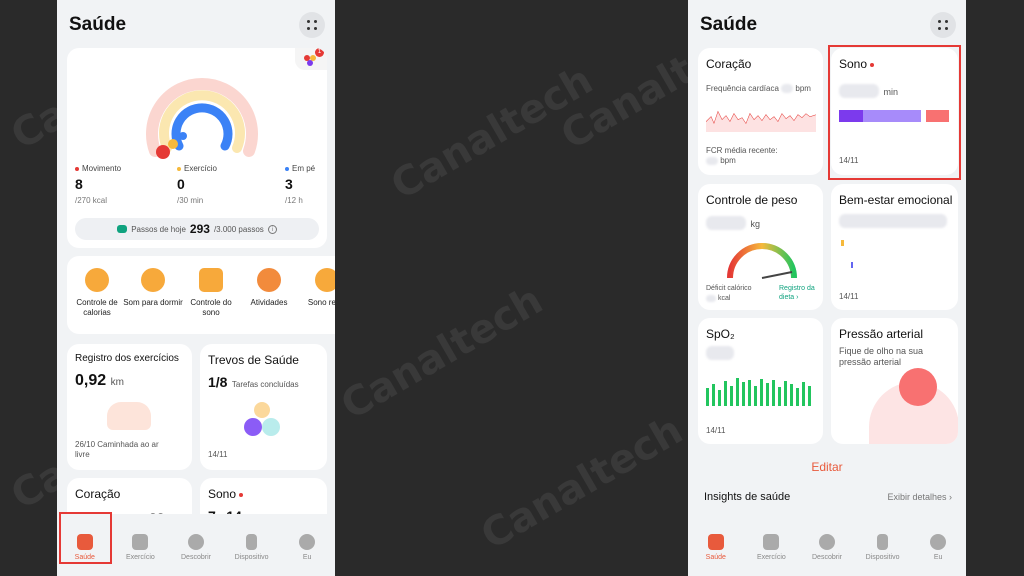 This screenshot has height=576, width=1024. I want to click on emotional-wellbeing-card: Bem-estar emocional 14/11, so click(894, 247).